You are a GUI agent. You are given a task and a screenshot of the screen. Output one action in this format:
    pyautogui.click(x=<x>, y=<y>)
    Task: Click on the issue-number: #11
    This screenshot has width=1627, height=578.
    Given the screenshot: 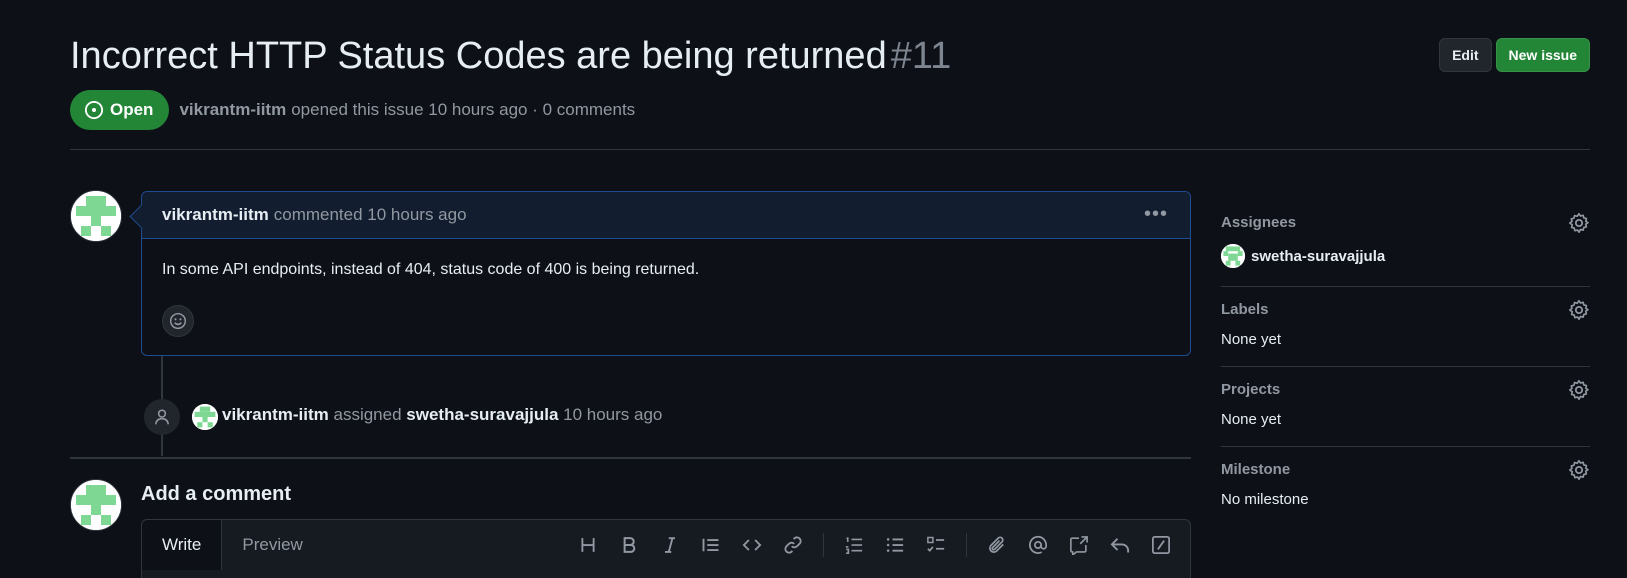 What is the action you would take?
    pyautogui.click(x=921, y=56)
    